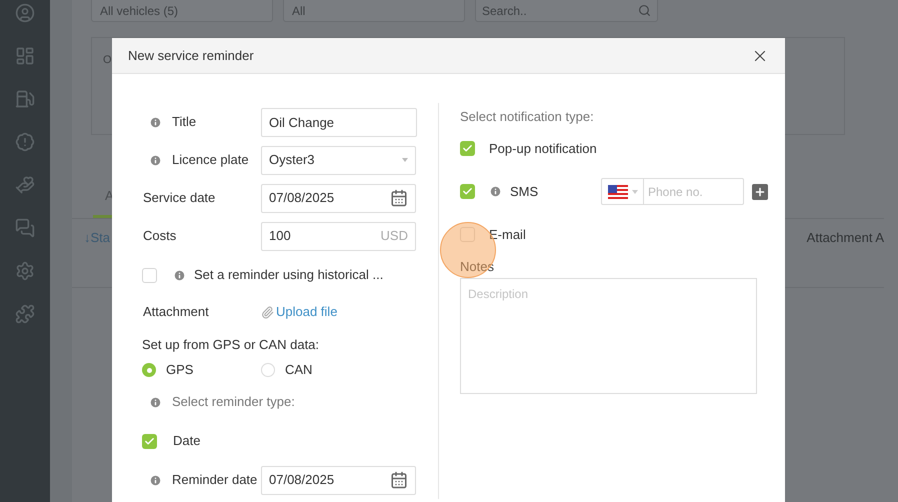  What do you see at coordinates (25, 314) in the screenshot?
I see `puzzle-icon` at bounding box center [25, 314].